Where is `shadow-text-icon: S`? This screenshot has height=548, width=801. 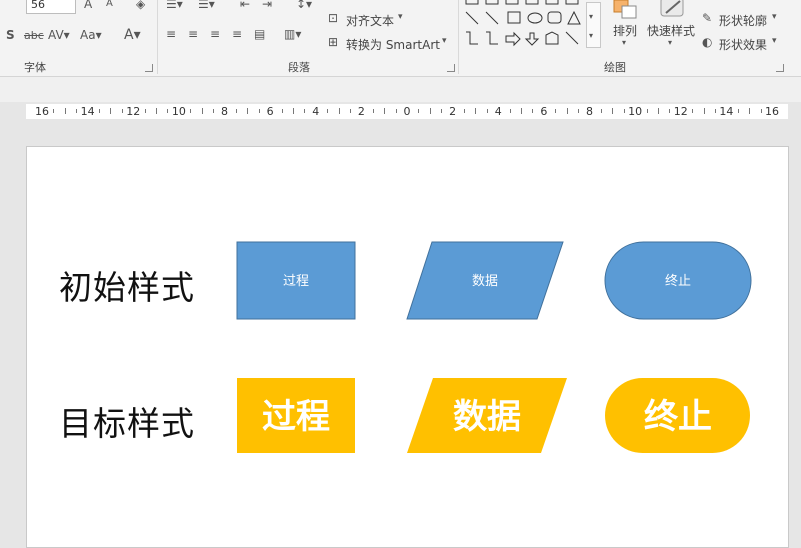
shadow-text-icon: S is located at coordinates (10, 35).